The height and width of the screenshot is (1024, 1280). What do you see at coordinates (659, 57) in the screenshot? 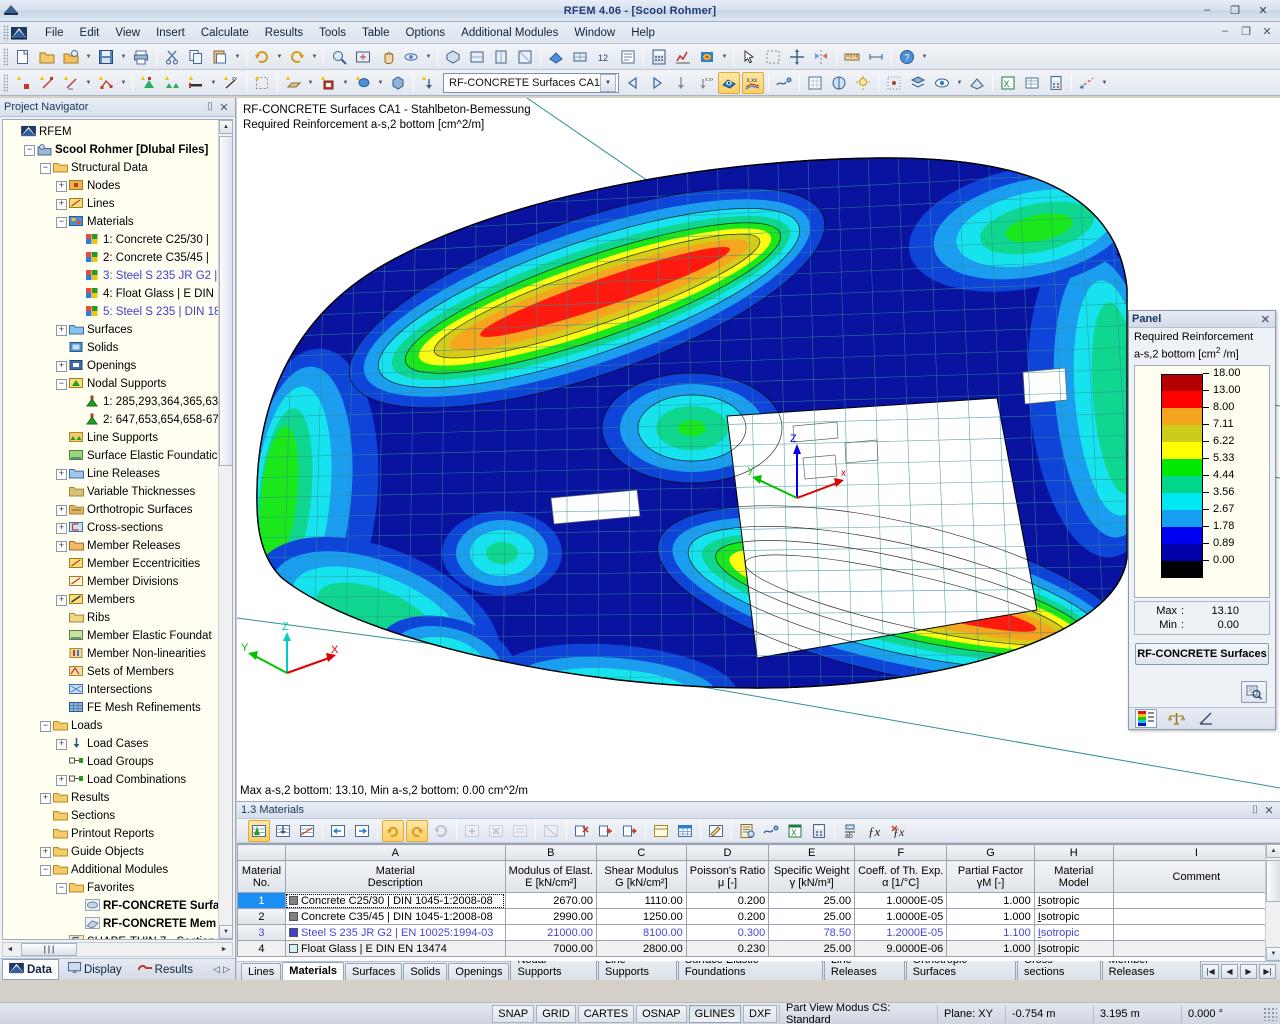
I see `calculate-icon` at bounding box center [659, 57].